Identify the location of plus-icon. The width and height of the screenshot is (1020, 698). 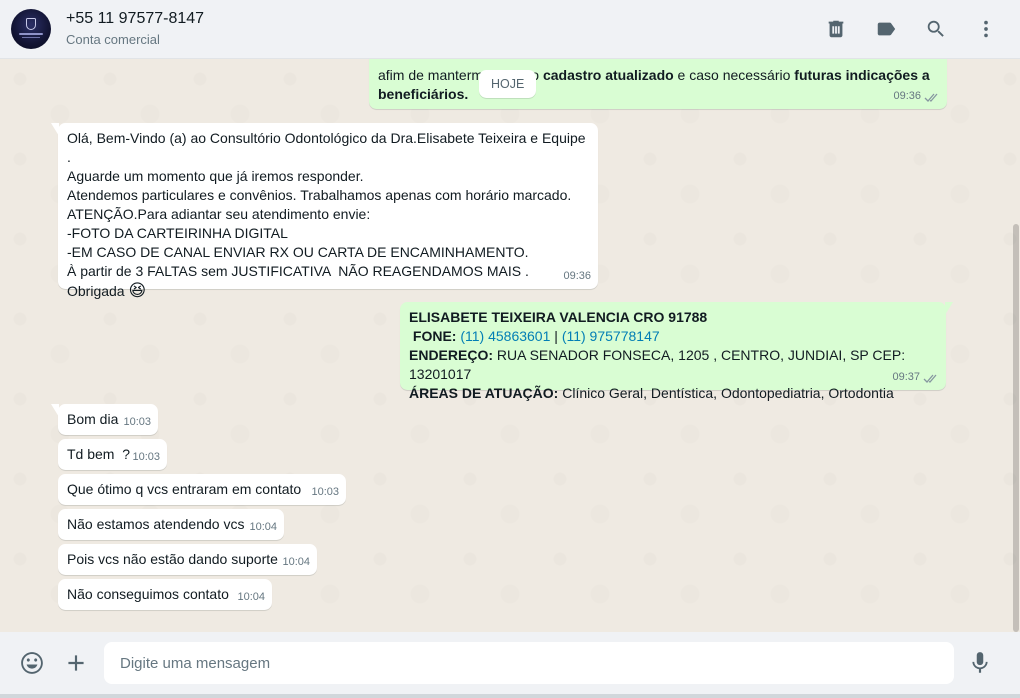
(76, 663).